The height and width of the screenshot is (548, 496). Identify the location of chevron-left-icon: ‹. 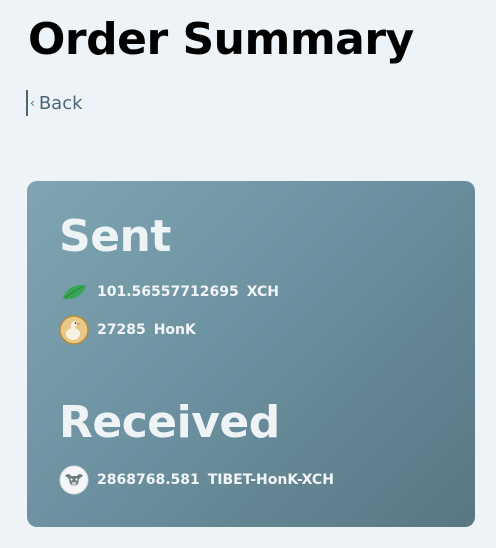
(32, 103).